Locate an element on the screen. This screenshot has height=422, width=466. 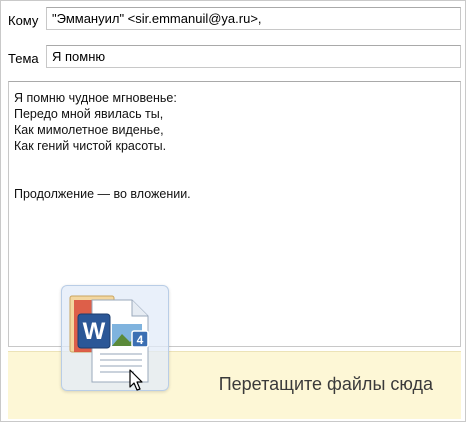
mouse-pointer-icon is located at coordinates (136, 380).